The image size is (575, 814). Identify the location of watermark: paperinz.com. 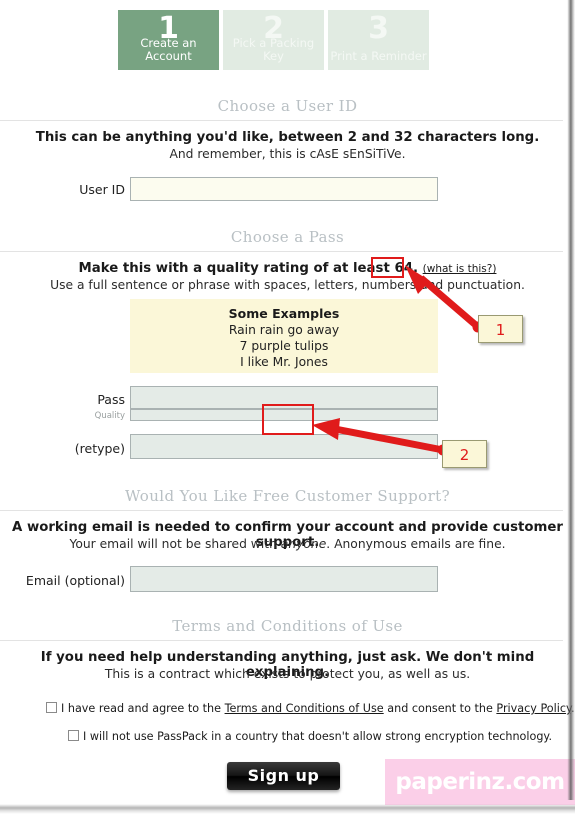
(480, 782).